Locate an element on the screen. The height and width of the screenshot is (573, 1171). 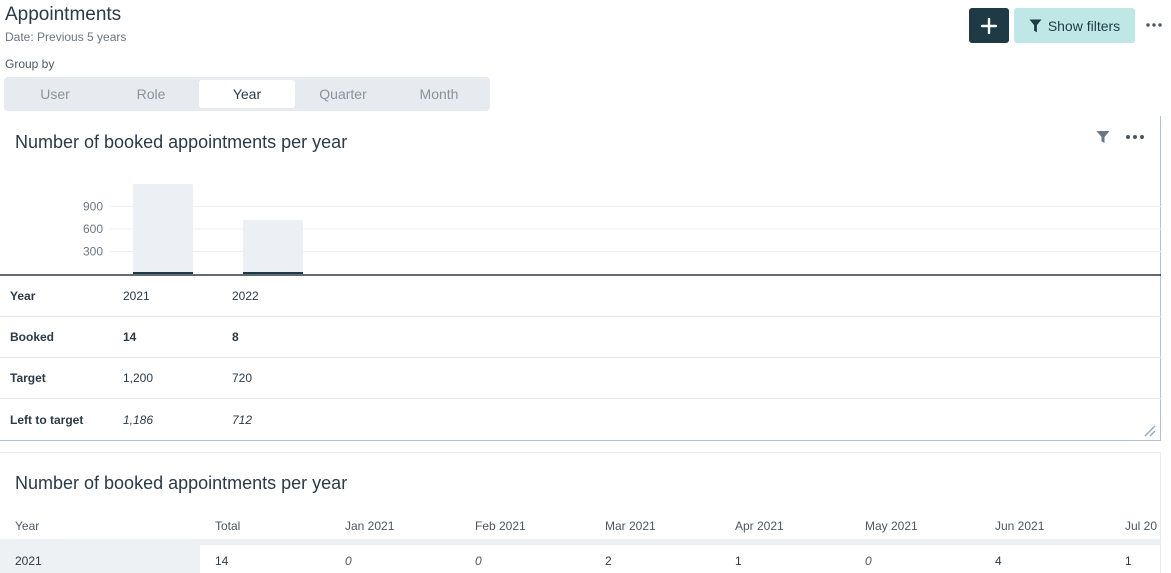
row-label: Year is located at coordinates (23, 296).